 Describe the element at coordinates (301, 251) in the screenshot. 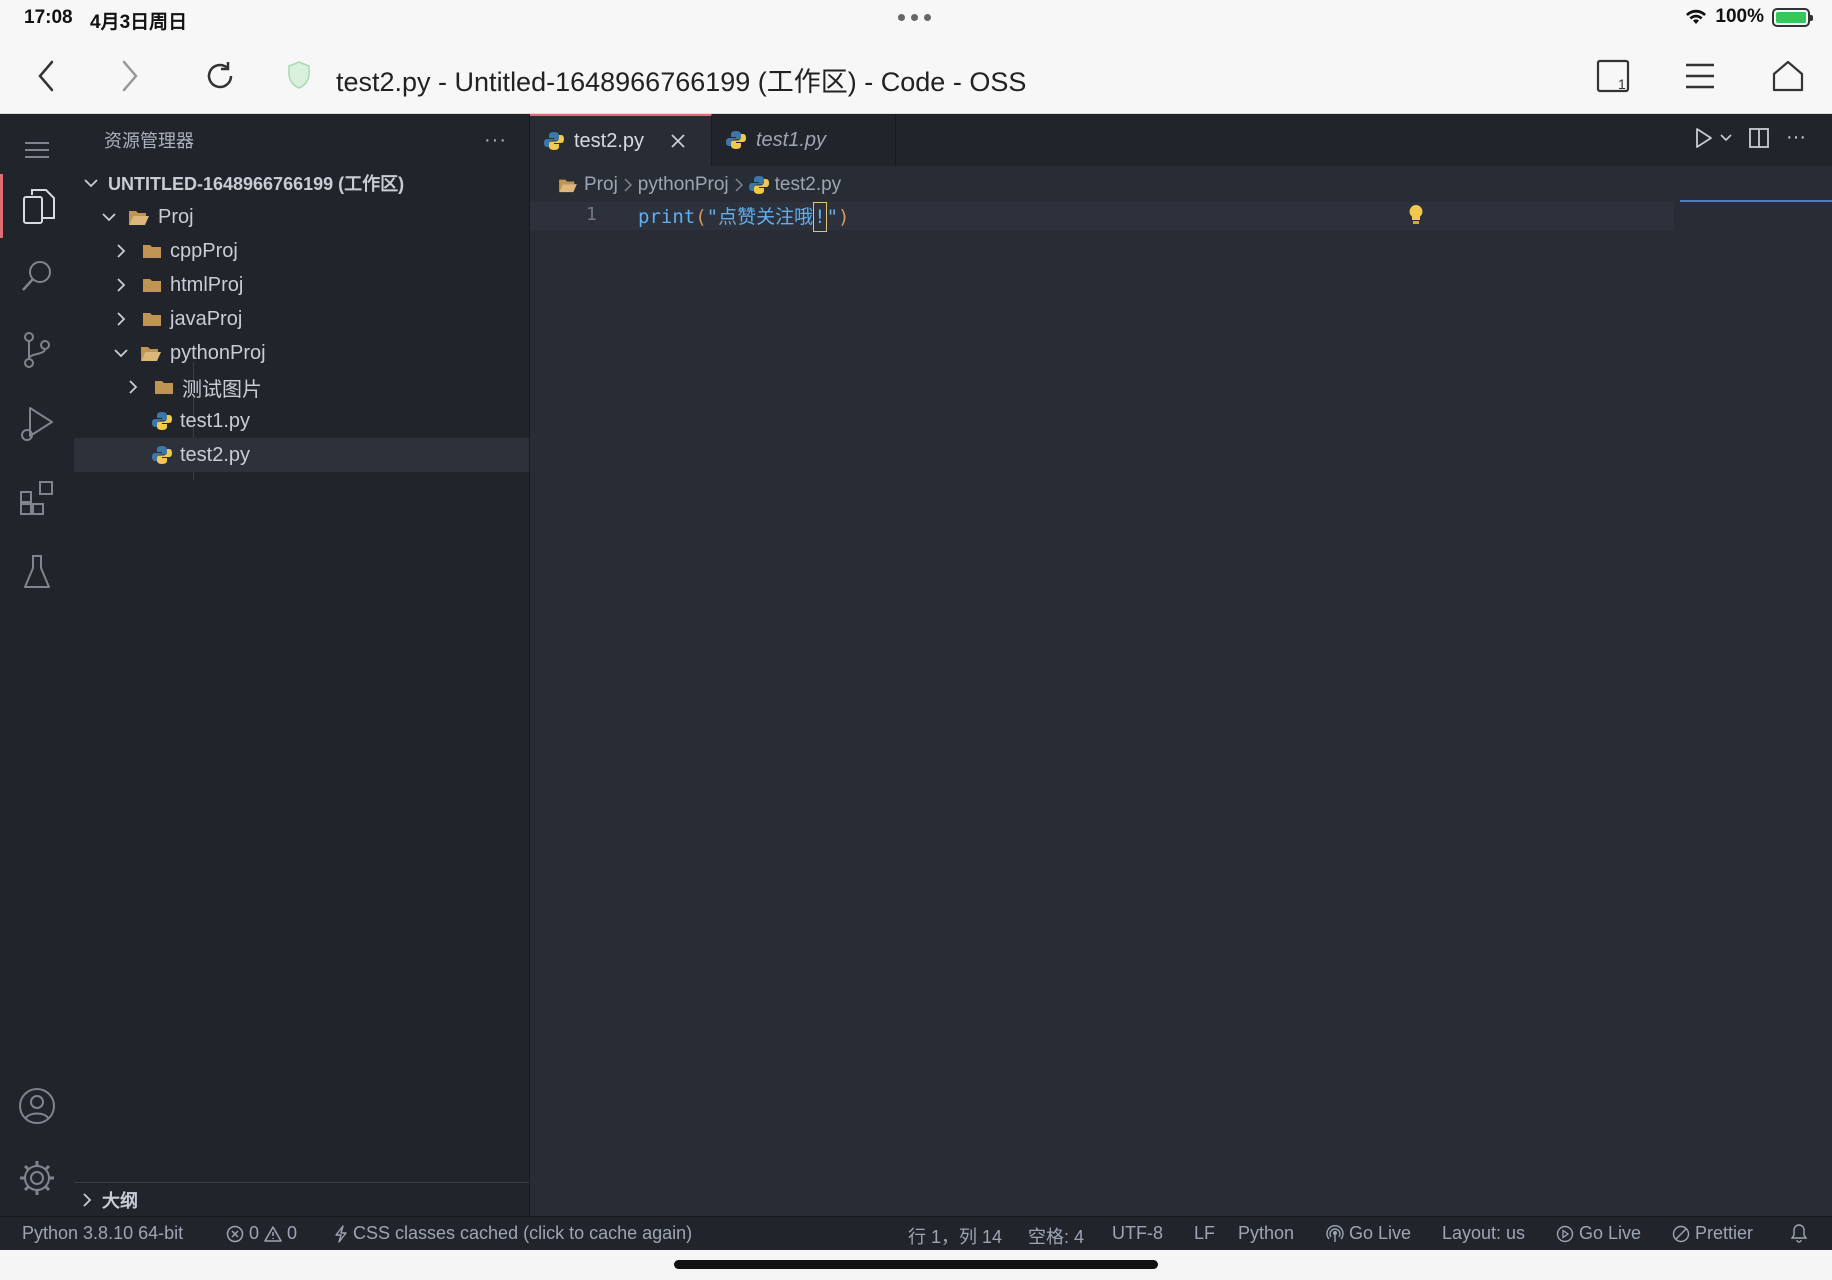

I see `tree-item-cppproj: cppProj` at that location.